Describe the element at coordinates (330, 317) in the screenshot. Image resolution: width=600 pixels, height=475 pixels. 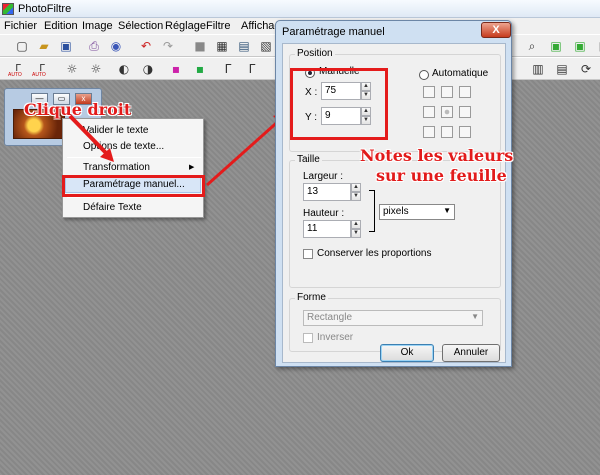
I see `shape-select-value: Rectangle` at that location.